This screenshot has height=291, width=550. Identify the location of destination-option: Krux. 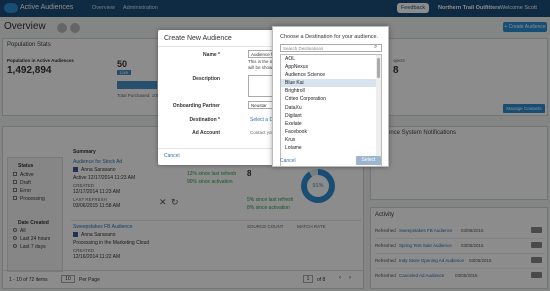
(331, 140).